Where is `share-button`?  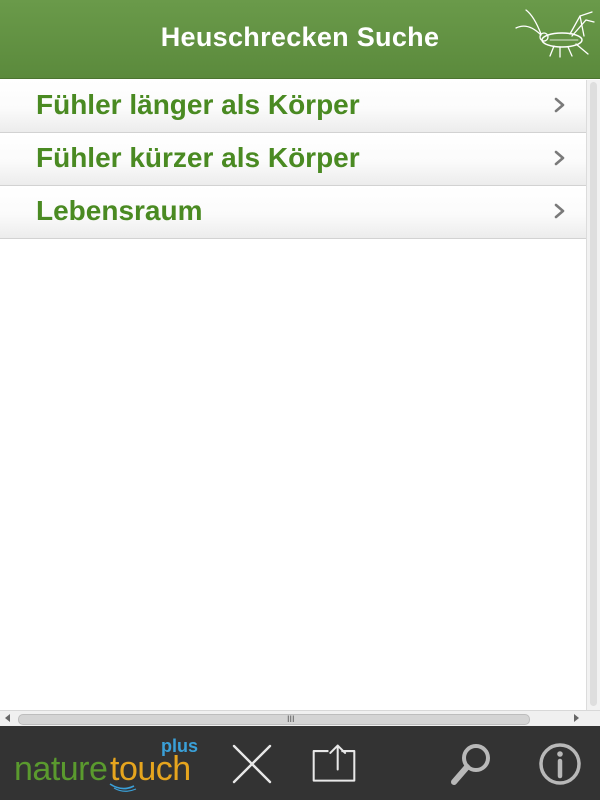
share-button is located at coordinates (334, 764).